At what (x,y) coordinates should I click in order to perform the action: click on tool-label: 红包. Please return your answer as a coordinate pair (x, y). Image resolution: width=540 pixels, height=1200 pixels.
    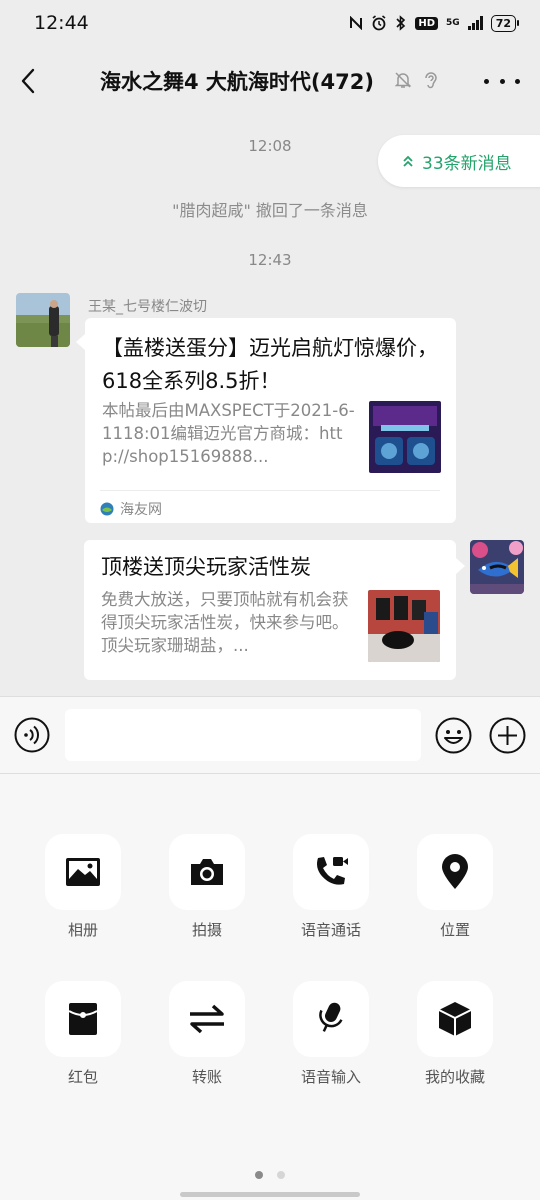
    Looking at the image, I should click on (82, 1077).